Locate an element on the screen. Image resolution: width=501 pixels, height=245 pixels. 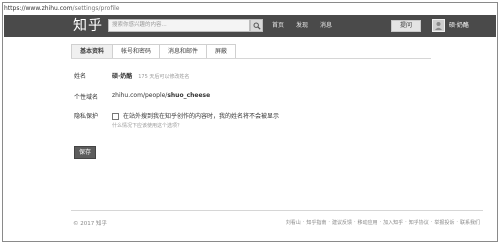
user-avatar-icon is located at coordinates (438, 26).